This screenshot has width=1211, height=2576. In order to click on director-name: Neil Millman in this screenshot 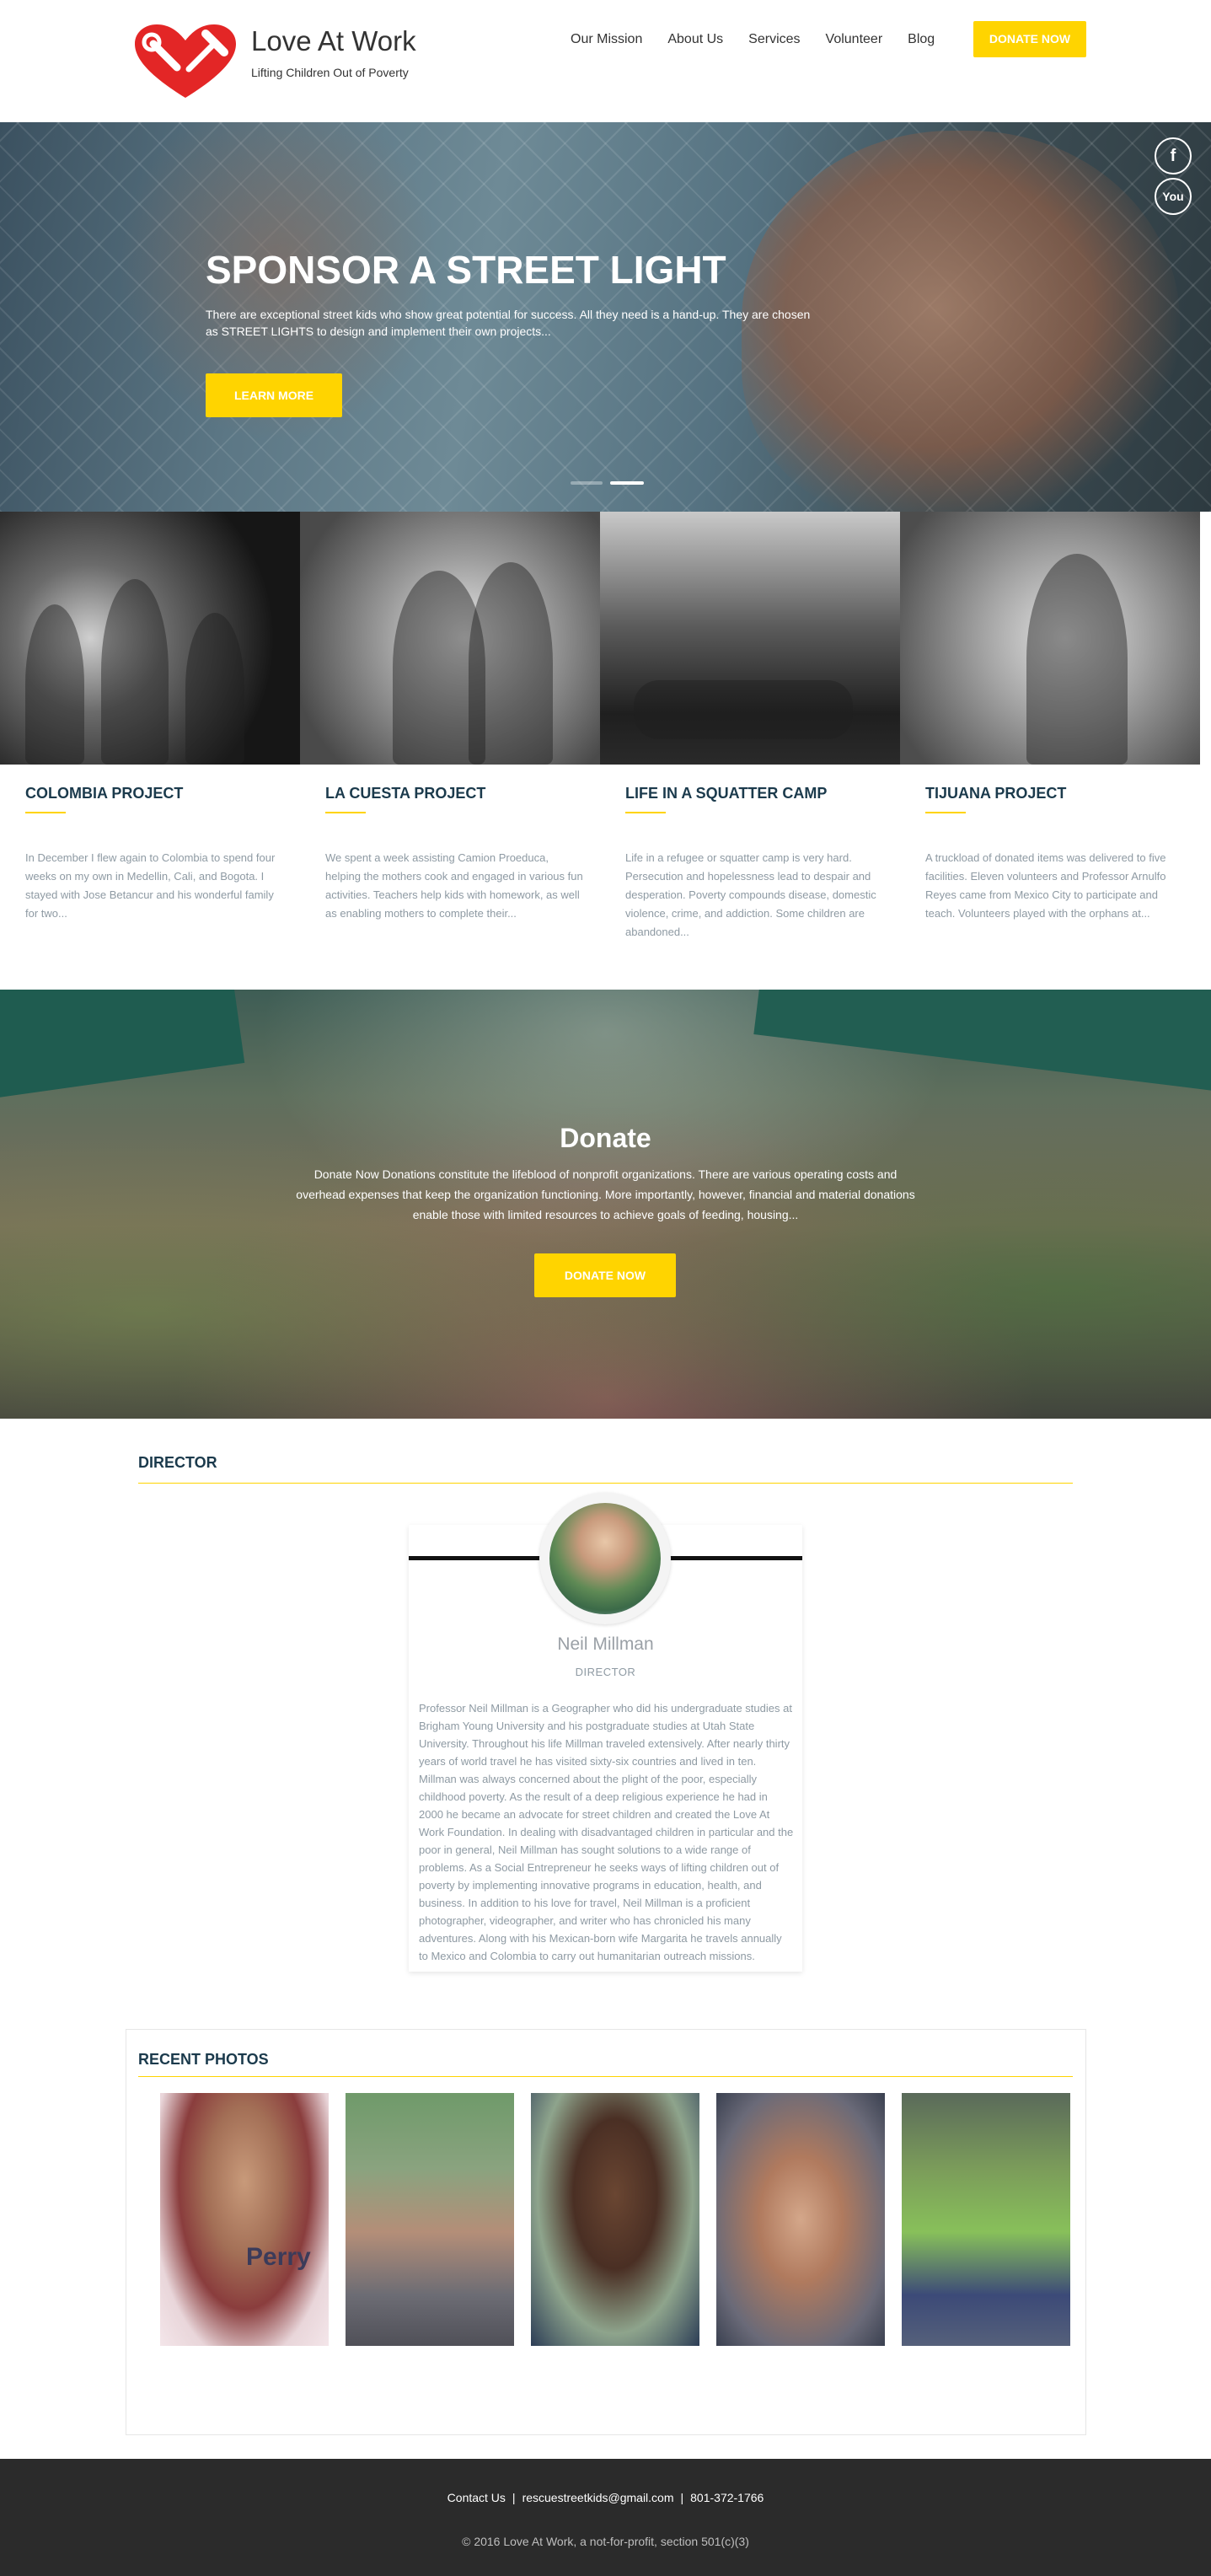, I will do `click(605, 1644)`.